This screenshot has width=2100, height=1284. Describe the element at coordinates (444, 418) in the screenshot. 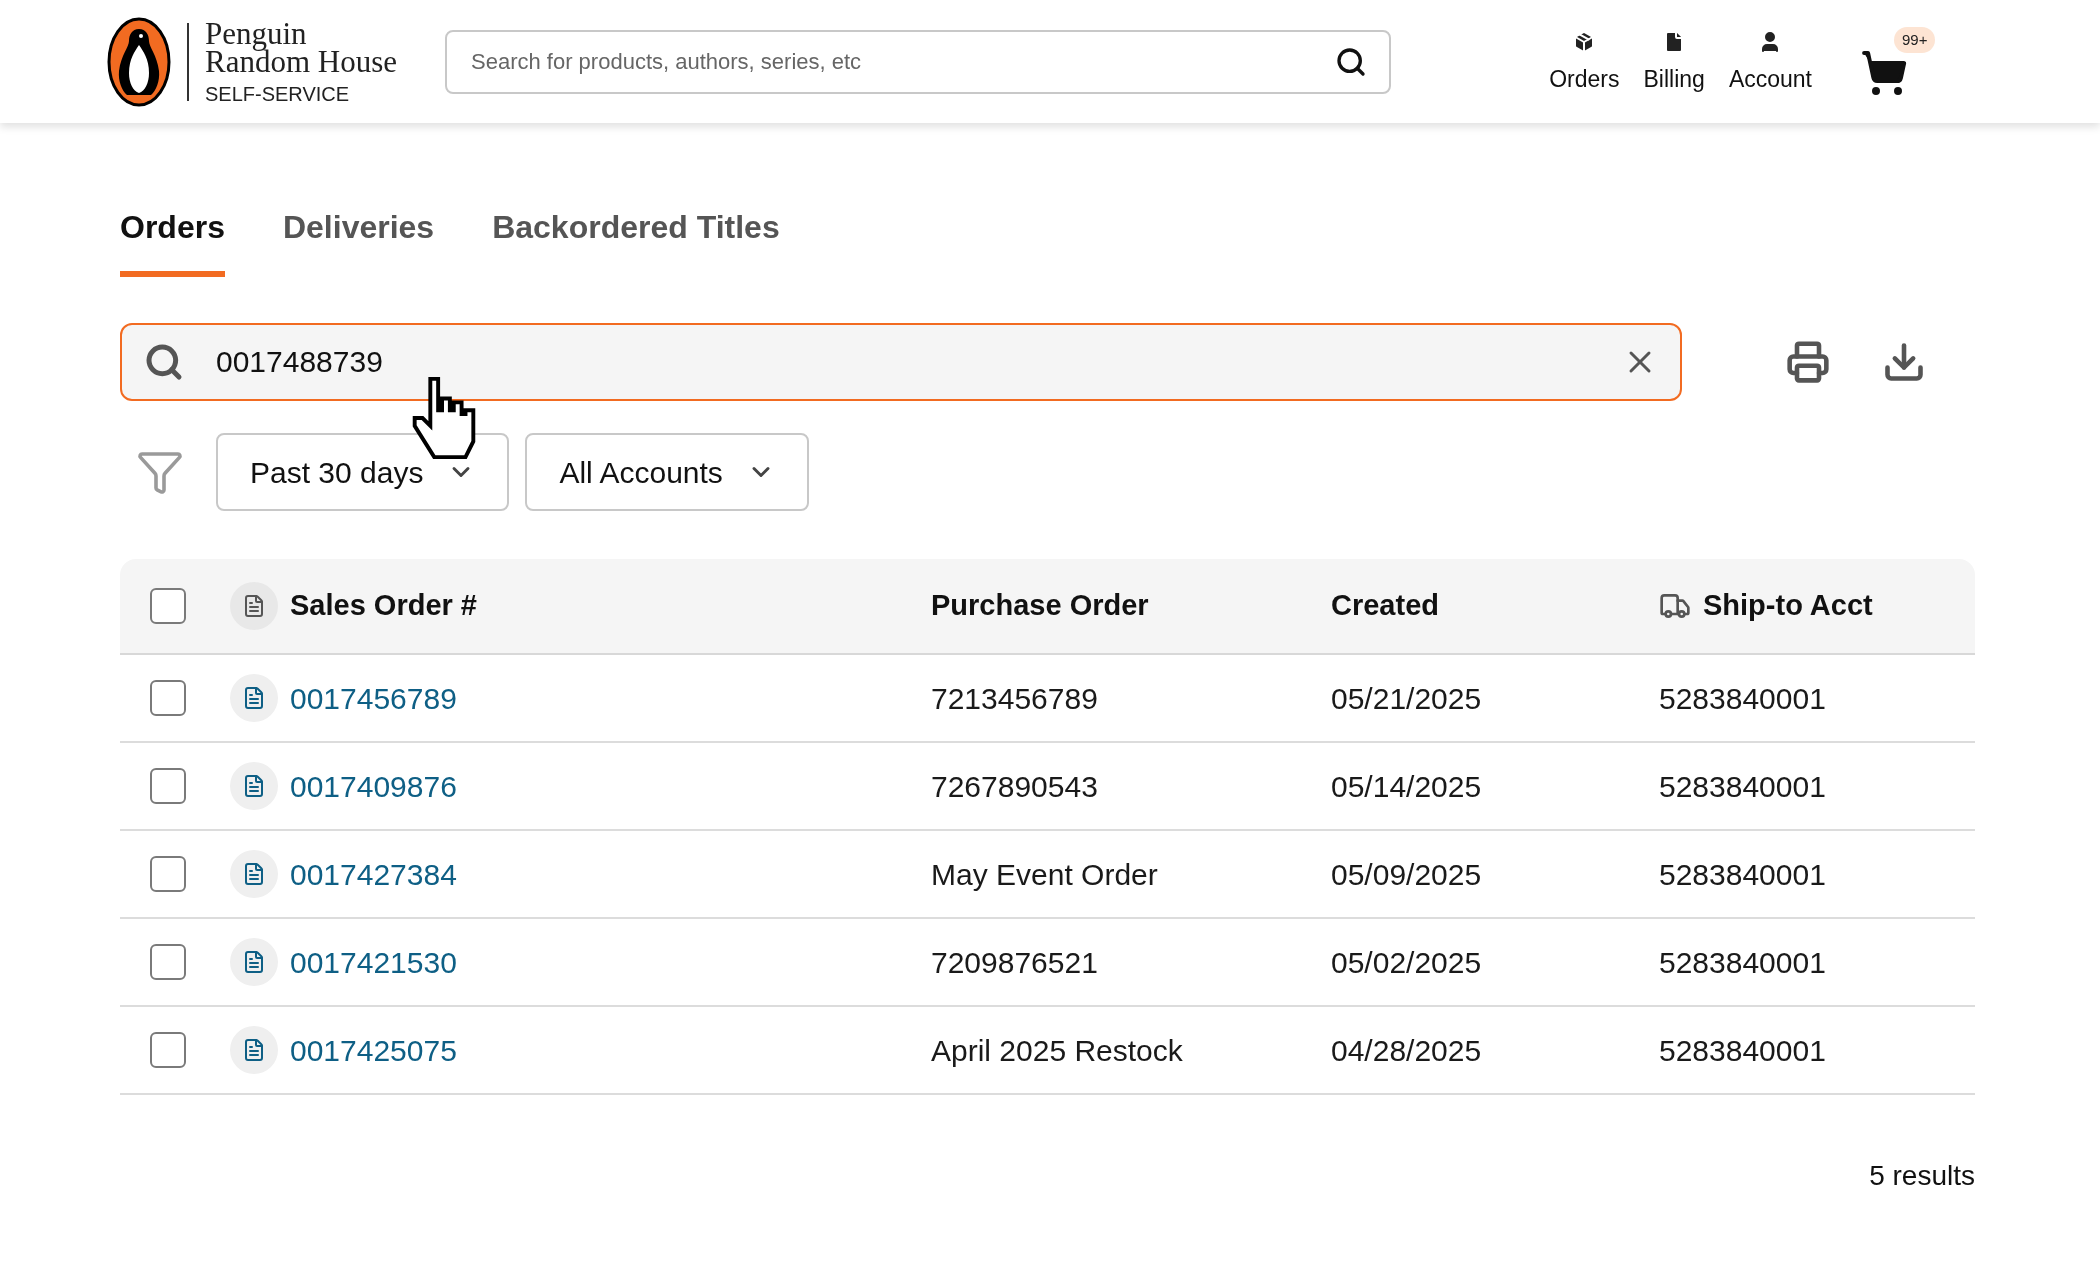

I see `hand-pointer-icon` at that location.